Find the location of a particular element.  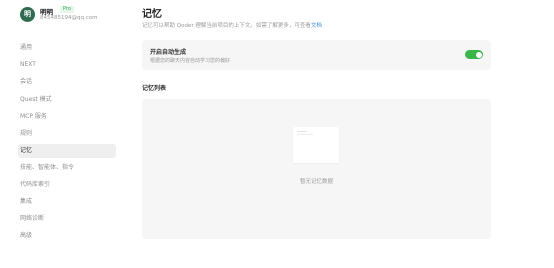

sidebar-item-general: 通用 is located at coordinates (67, 48).